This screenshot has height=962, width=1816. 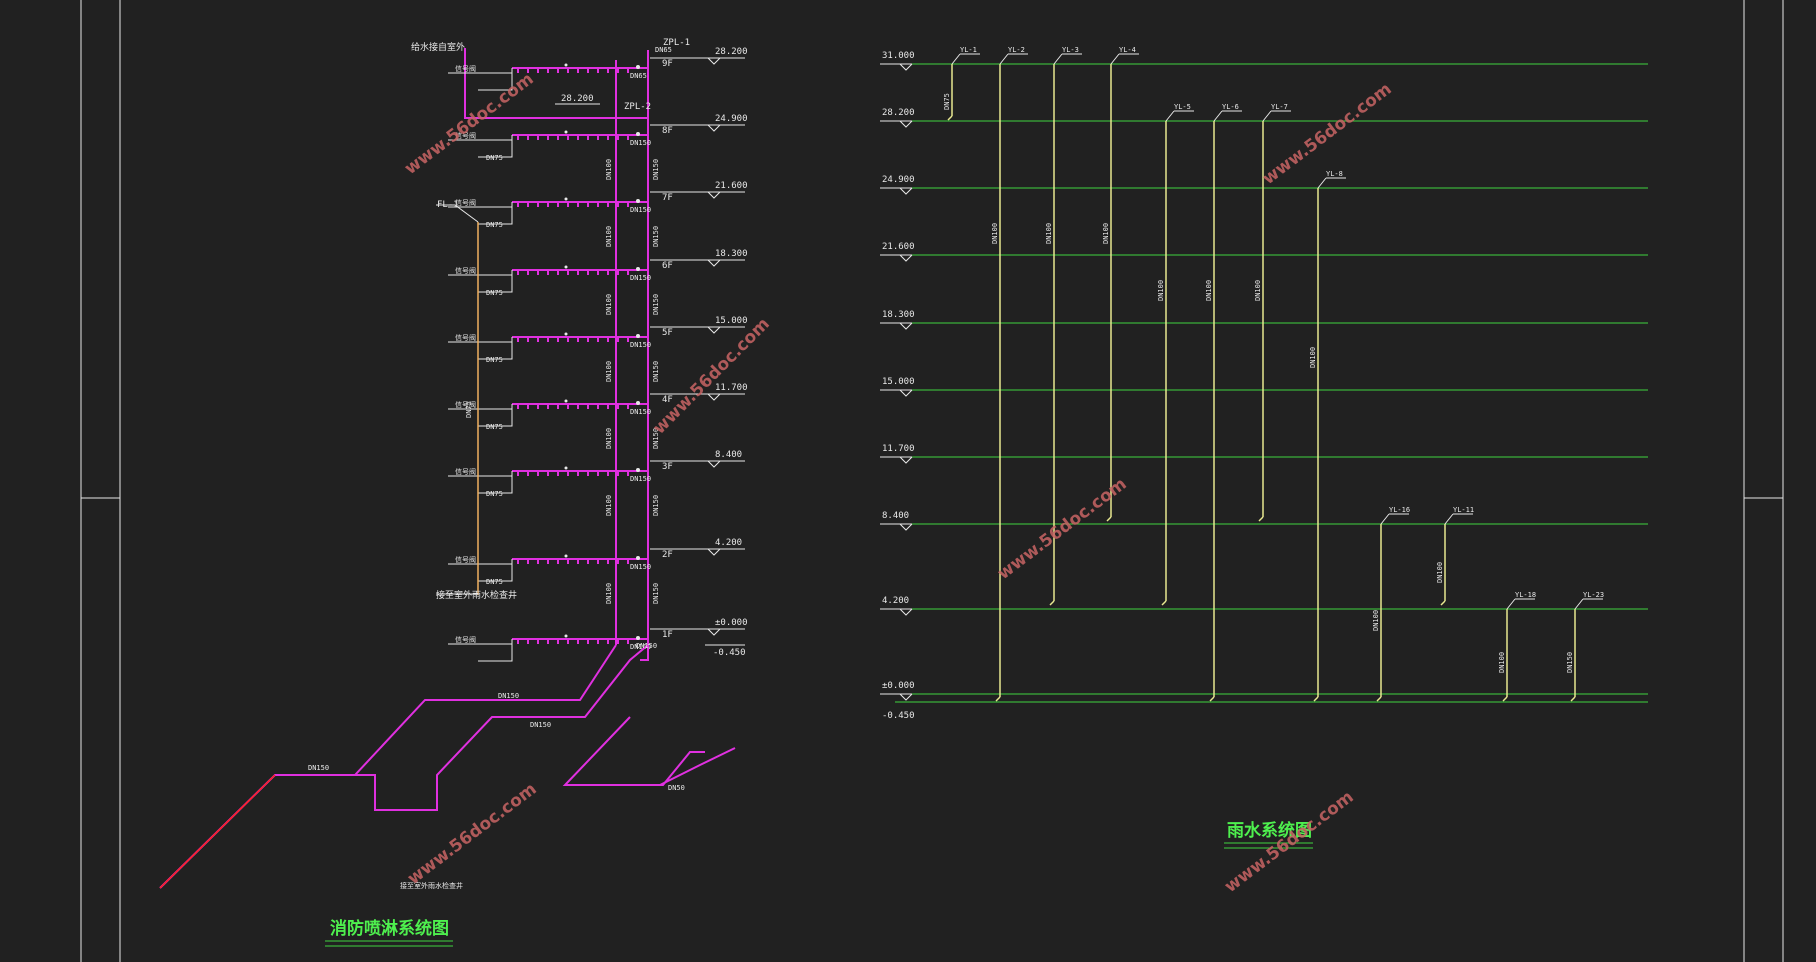 What do you see at coordinates (646, 646) in the screenshot?
I see `pipe-label-dn150-d: DN150` at bounding box center [646, 646].